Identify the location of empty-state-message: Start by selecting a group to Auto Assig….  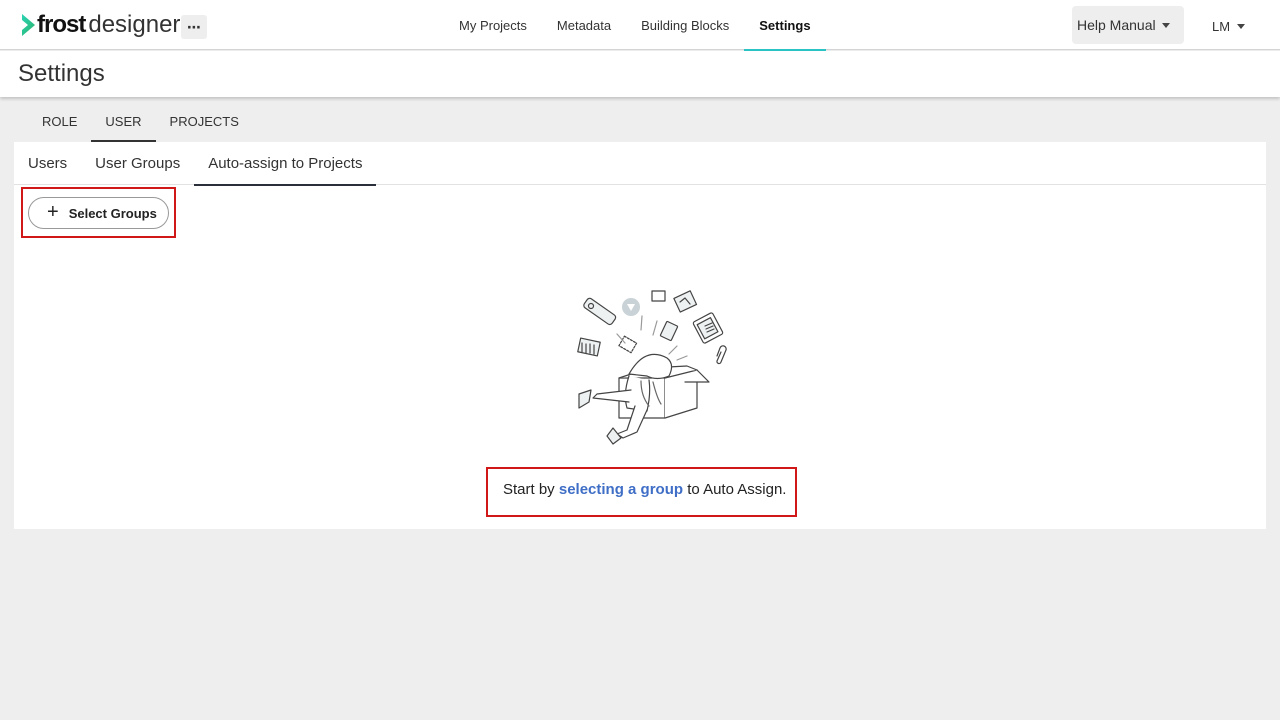
(644, 489).